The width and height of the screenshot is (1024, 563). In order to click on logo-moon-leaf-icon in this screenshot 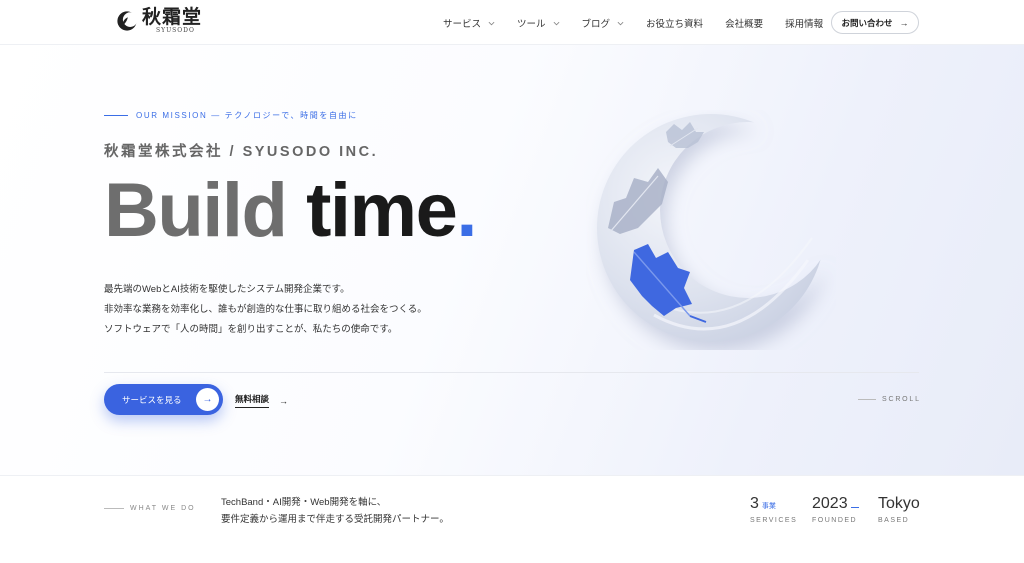, I will do `click(127, 21)`.